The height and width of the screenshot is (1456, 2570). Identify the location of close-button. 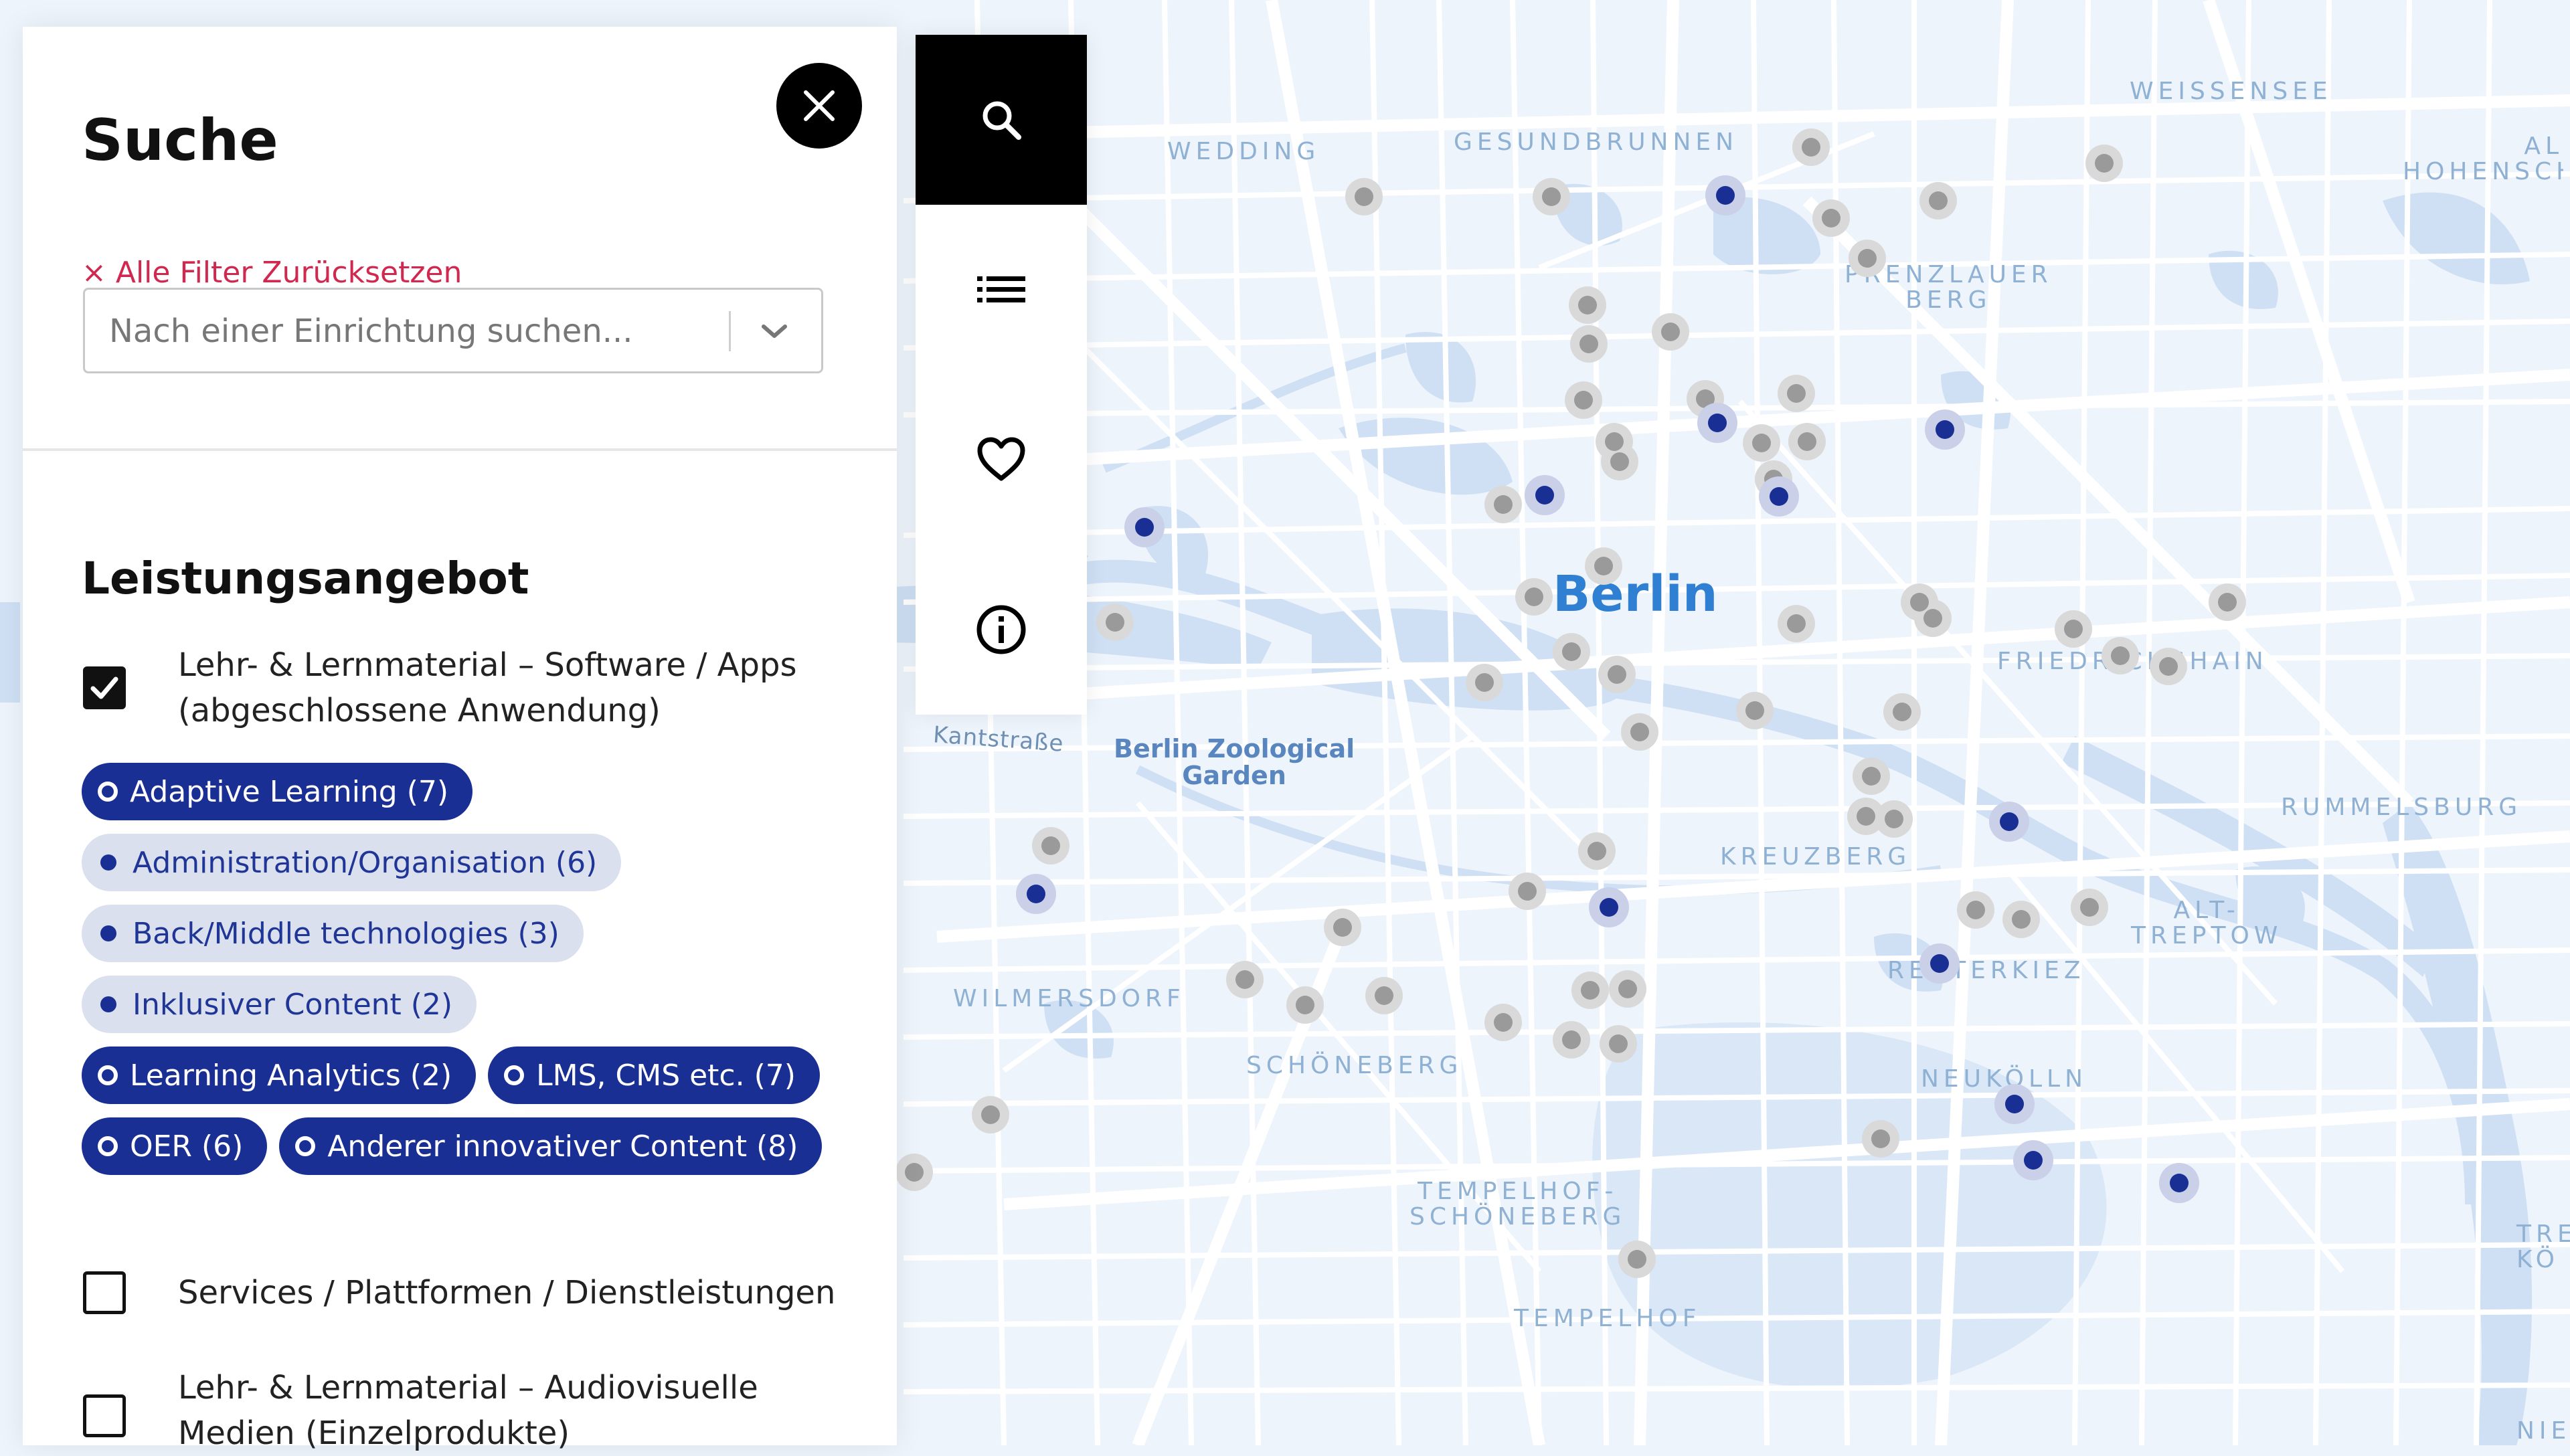
(819, 106).